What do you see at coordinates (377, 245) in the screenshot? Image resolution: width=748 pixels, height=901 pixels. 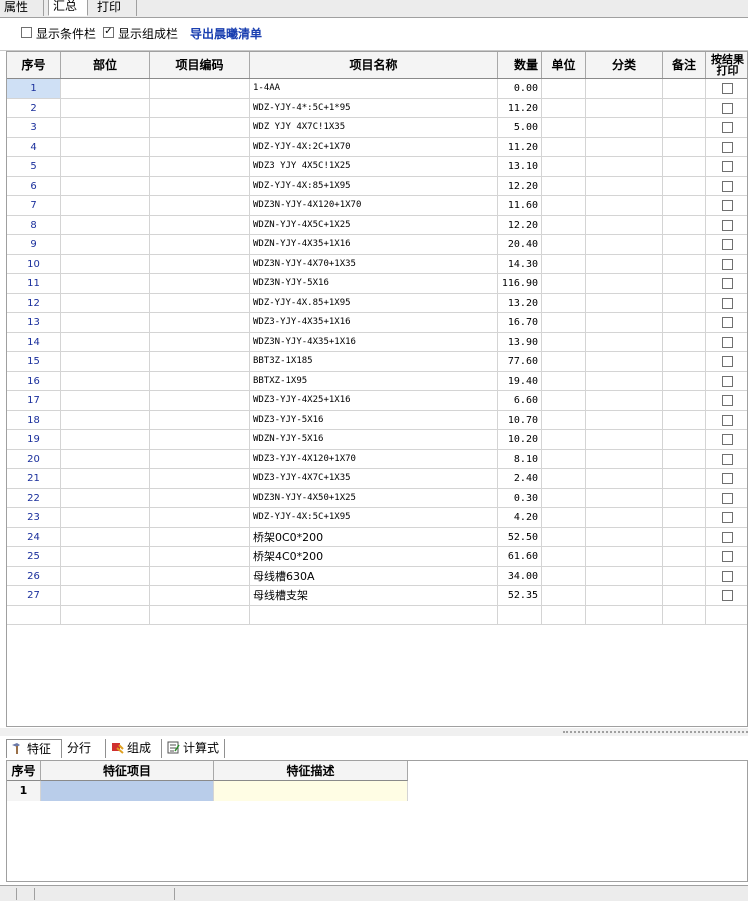 I see `table-row: 9 WDZN-YJY-4X35+1X16 20.40` at bounding box center [377, 245].